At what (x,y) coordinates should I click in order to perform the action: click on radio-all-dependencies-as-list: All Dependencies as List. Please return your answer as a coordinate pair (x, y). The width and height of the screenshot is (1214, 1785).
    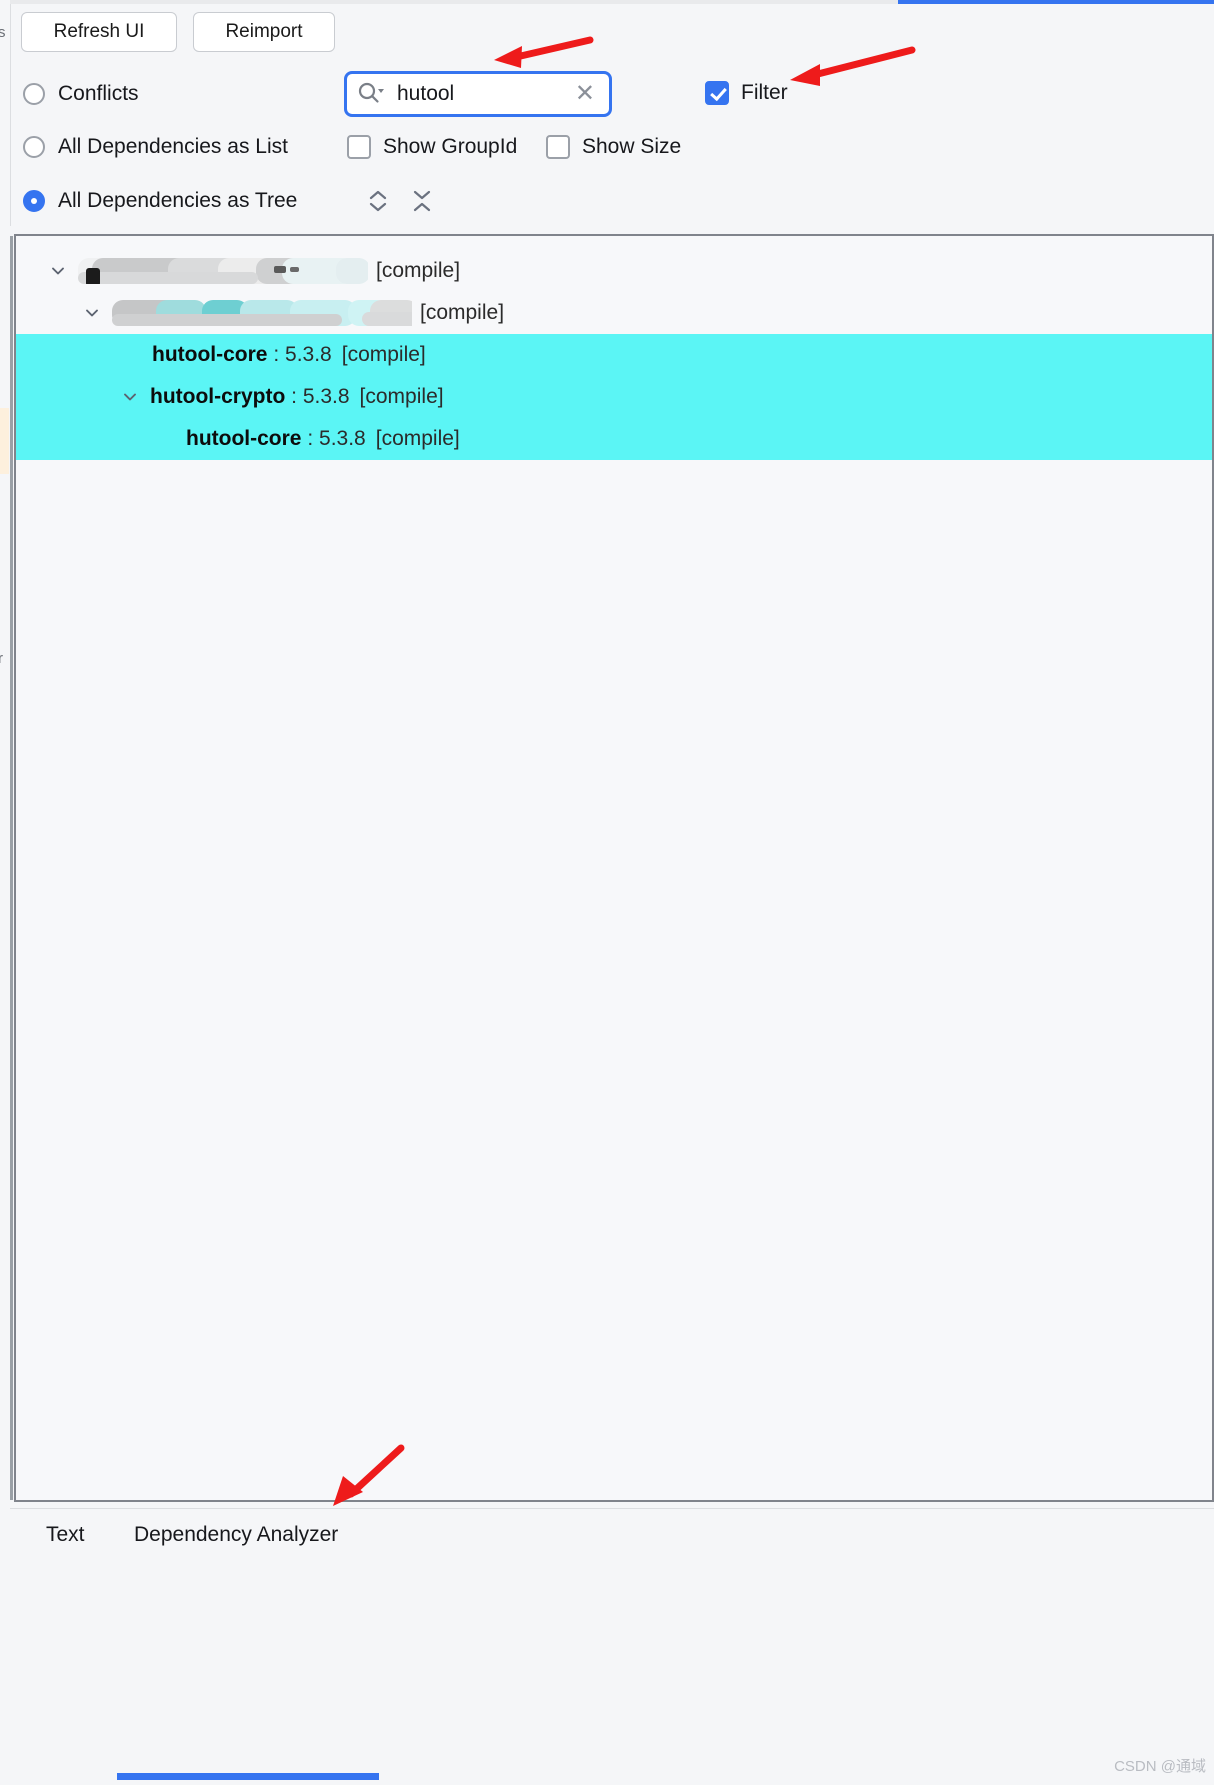
    Looking at the image, I should click on (155, 147).